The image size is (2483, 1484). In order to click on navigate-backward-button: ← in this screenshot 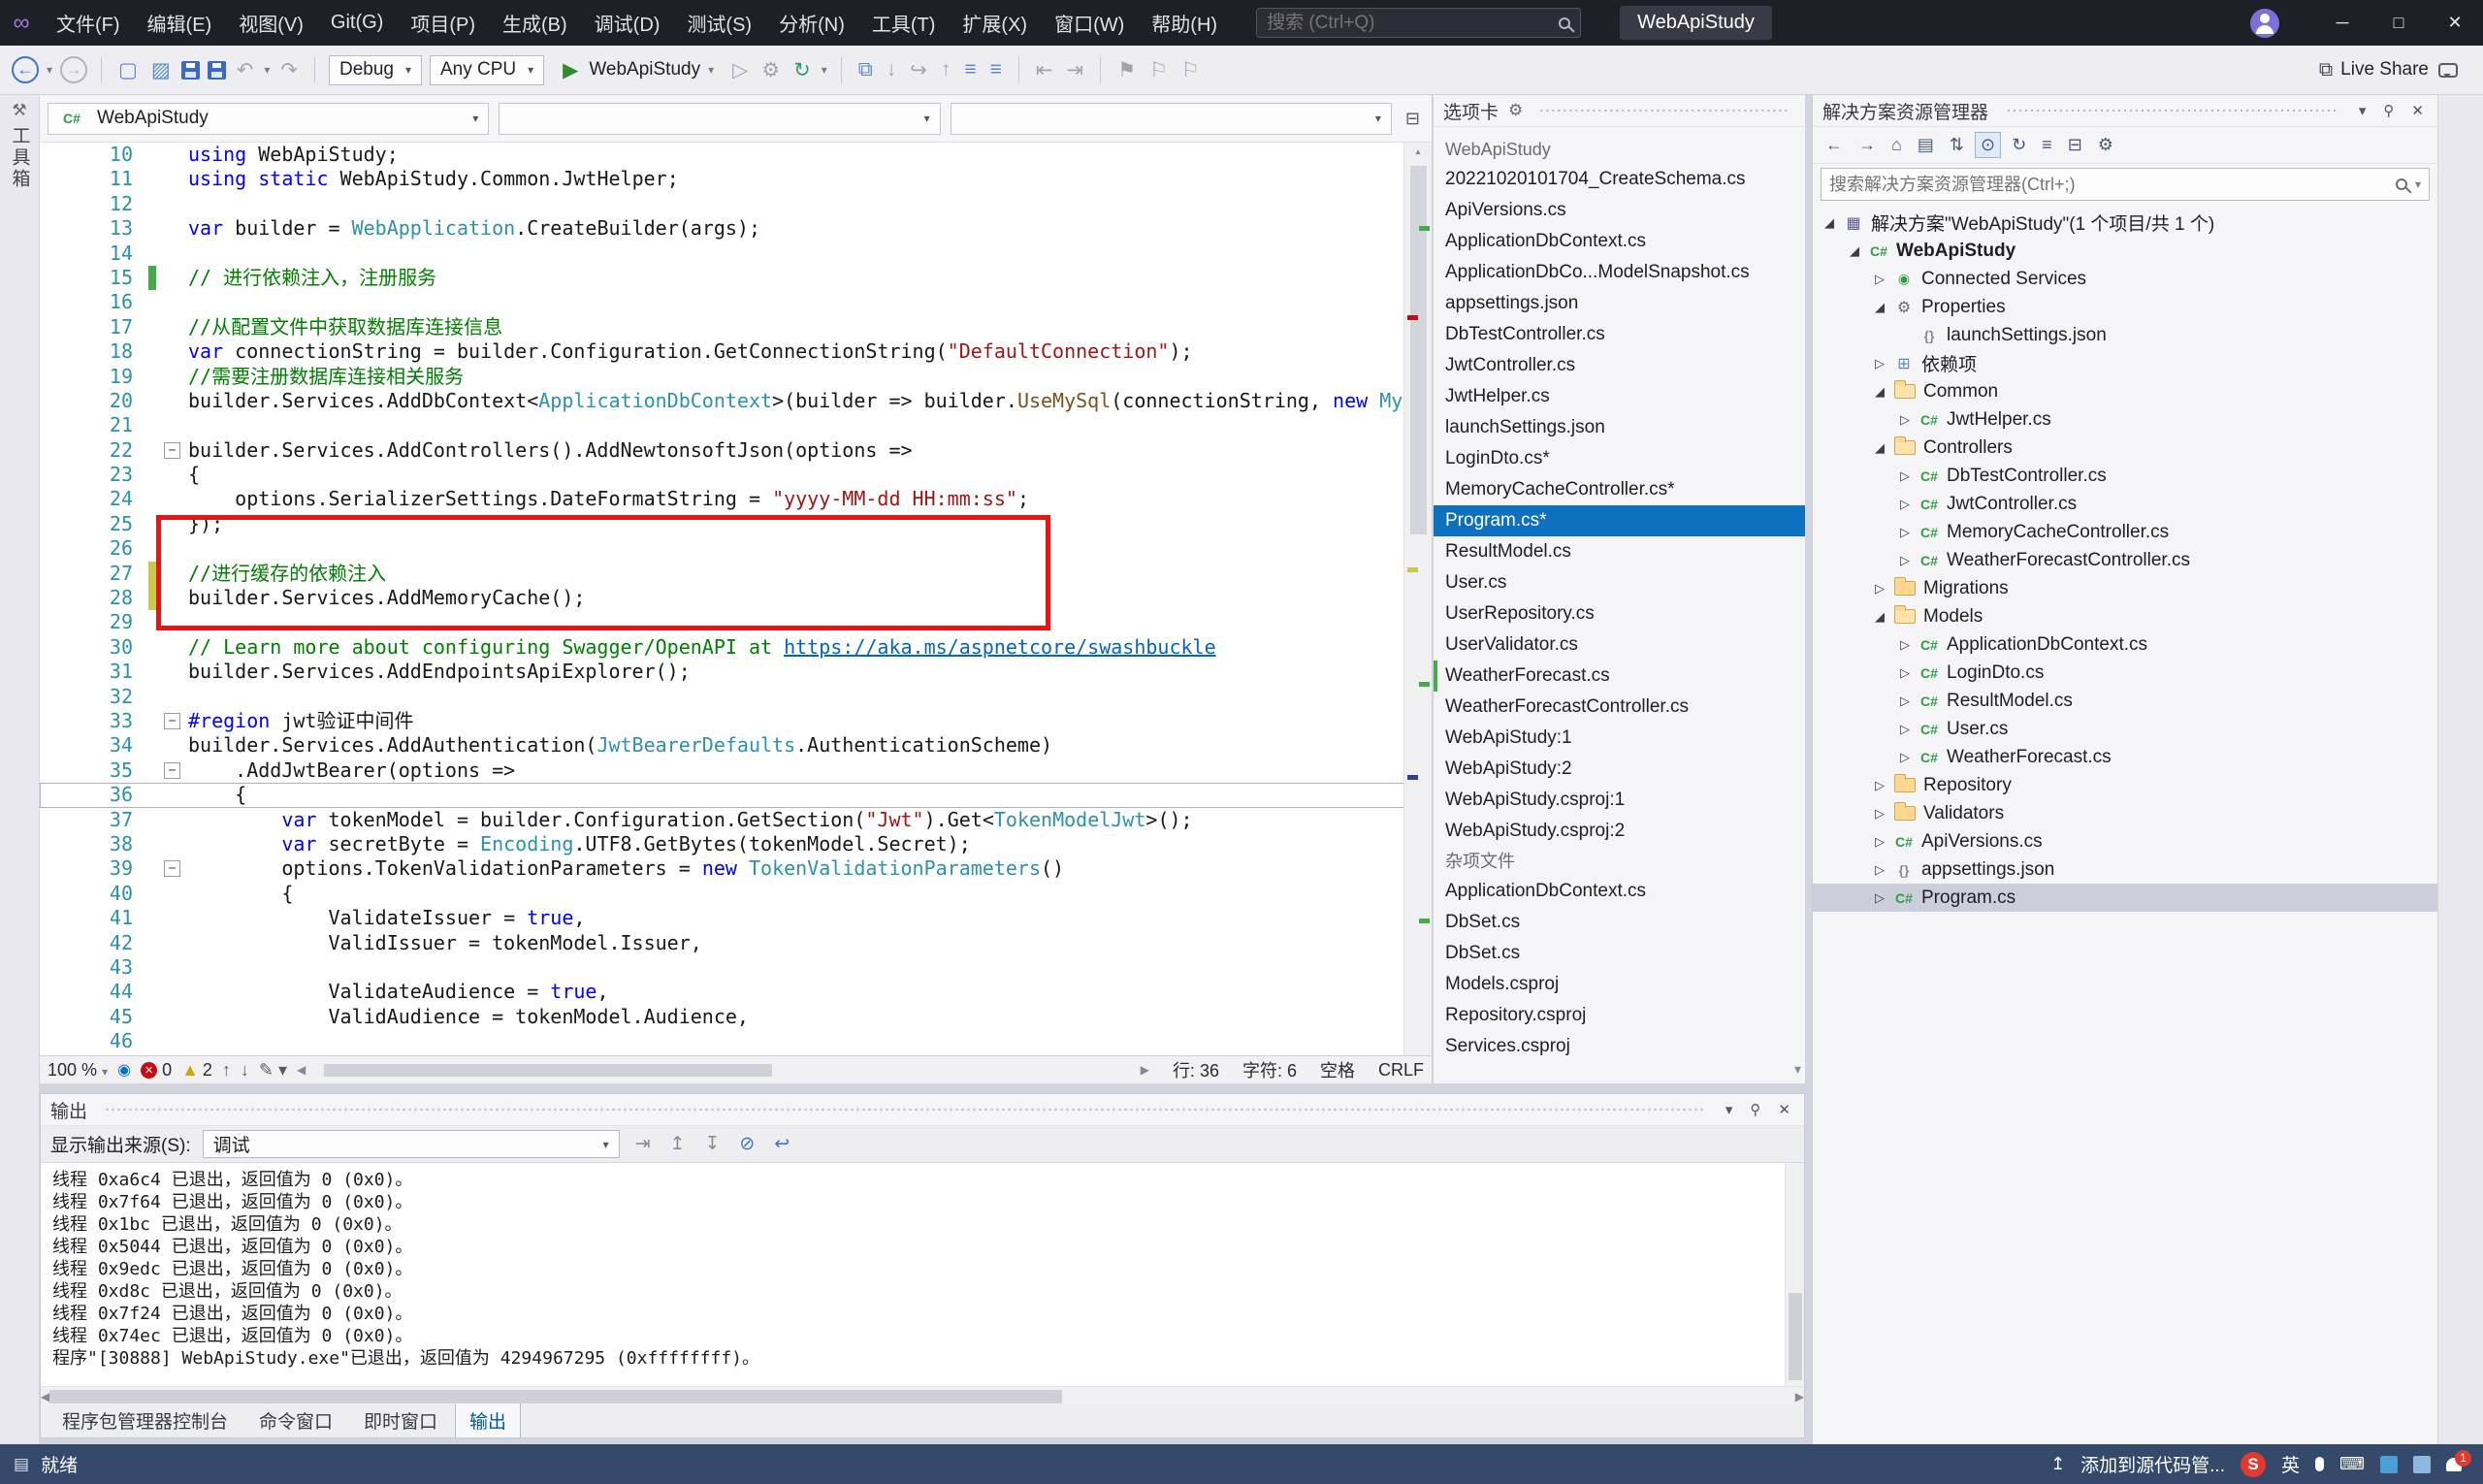, I will do `click(26, 69)`.